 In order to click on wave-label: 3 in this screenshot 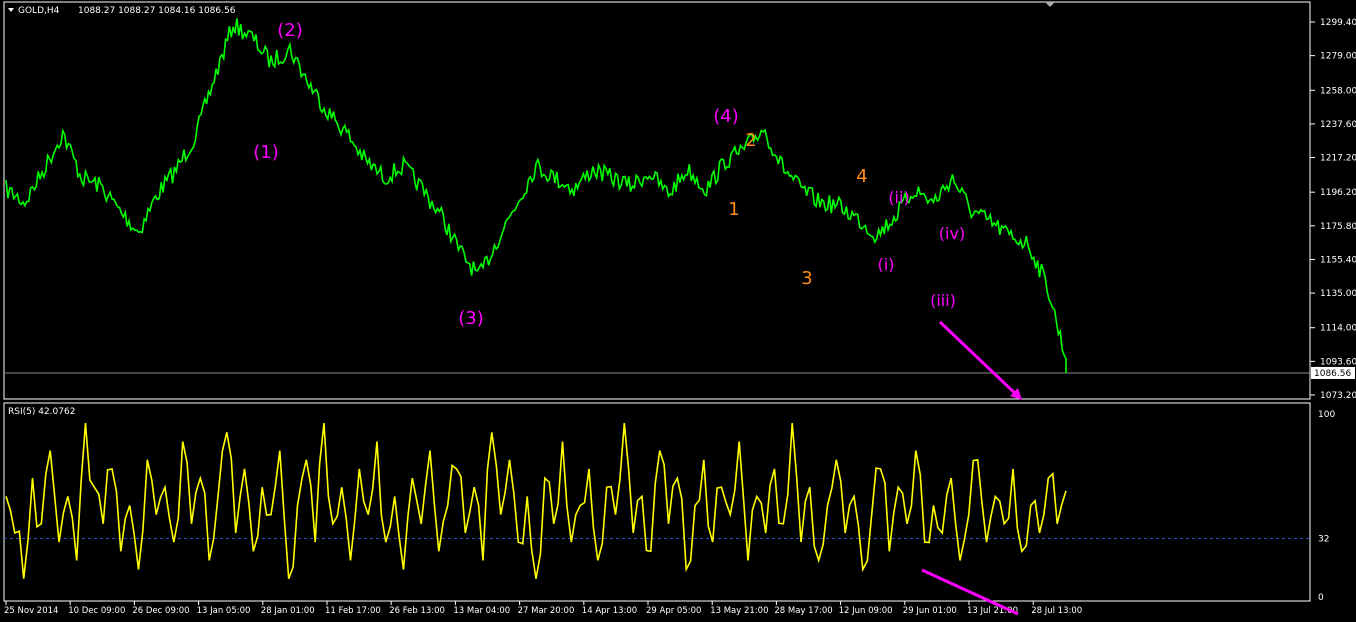, I will do `click(806, 278)`.